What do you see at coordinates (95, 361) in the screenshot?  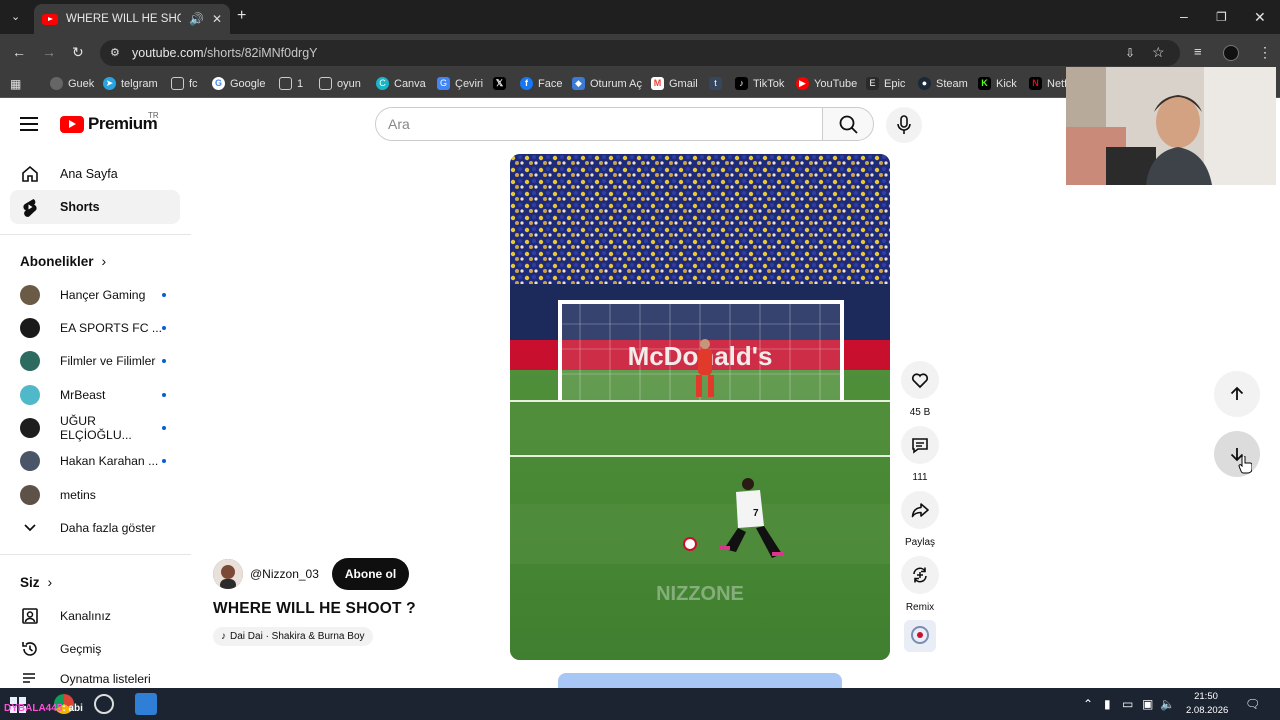 I see `subscription-item: Filmler ve Filimler` at bounding box center [95, 361].